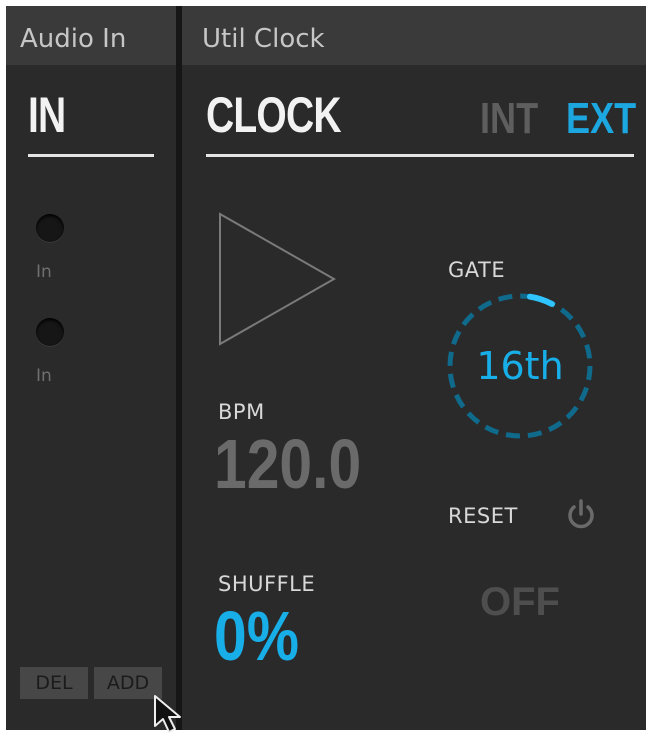  Describe the element at coordinates (274, 115) in the screenshot. I see `clock-title: CLOCK` at that location.